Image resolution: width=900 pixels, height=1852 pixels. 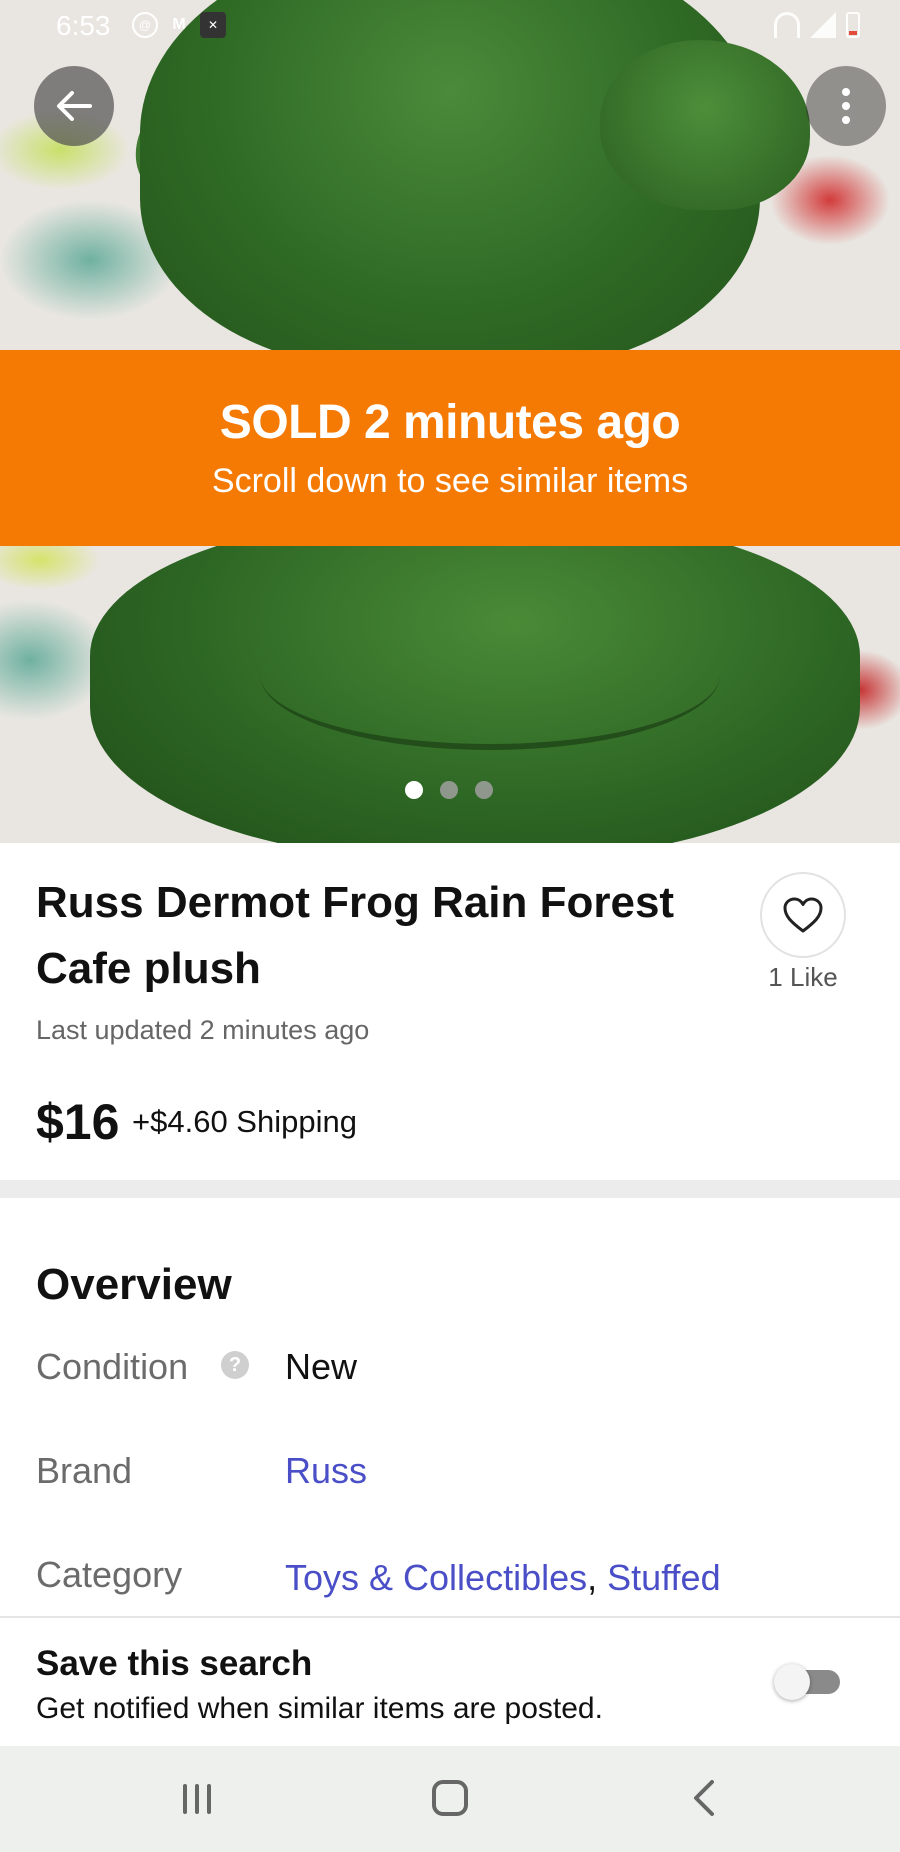 I want to click on back-button, so click(x=74, y=106).